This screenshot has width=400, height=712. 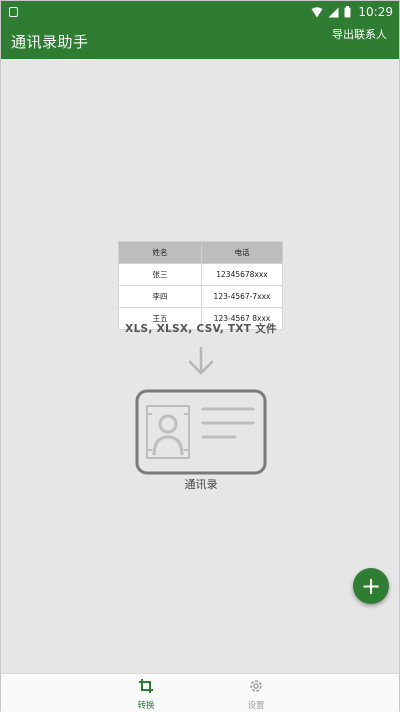 I want to click on add-icon: +, so click(x=371, y=586).